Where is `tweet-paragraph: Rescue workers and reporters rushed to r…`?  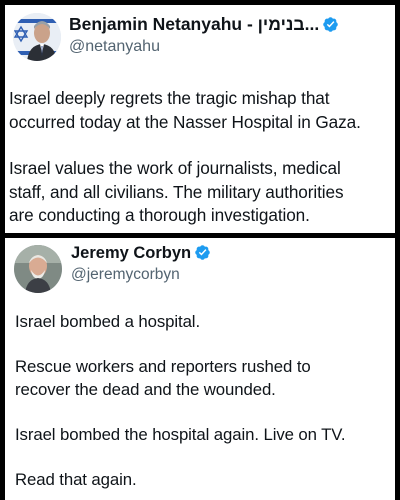
tweet-paragraph: Rescue workers and reporters rushed to r… is located at coordinates (163, 378).